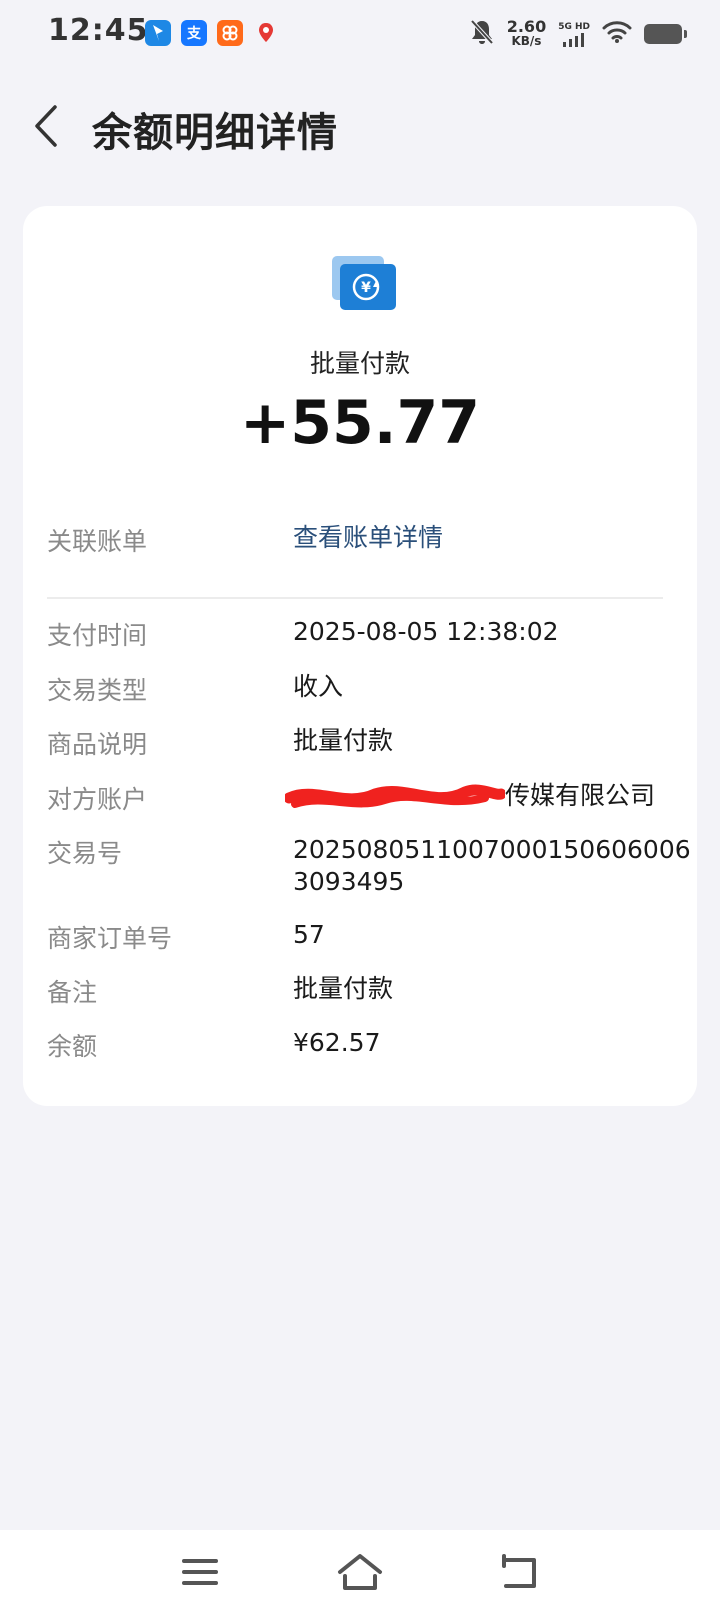  I want to click on tx-number-label: 交易号, so click(85, 853).